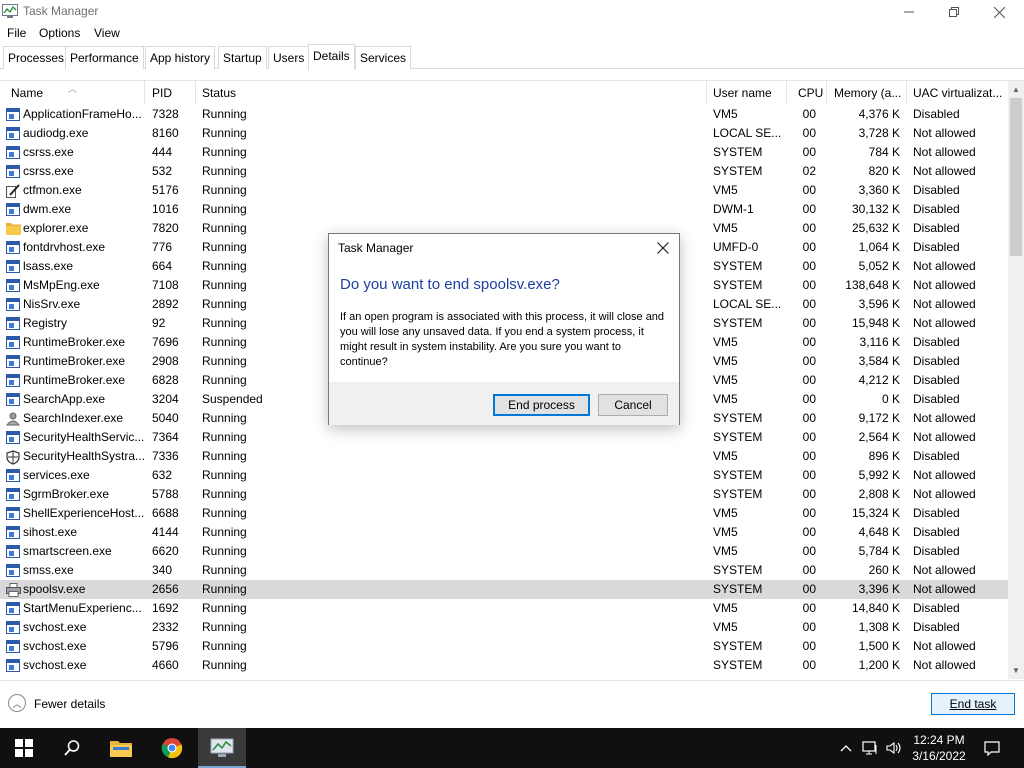 The height and width of the screenshot is (768, 1024). What do you see at coordinates (541, 405) in the screenshot?
I see `end-process-button: End process` at bounding box center [541, 405].